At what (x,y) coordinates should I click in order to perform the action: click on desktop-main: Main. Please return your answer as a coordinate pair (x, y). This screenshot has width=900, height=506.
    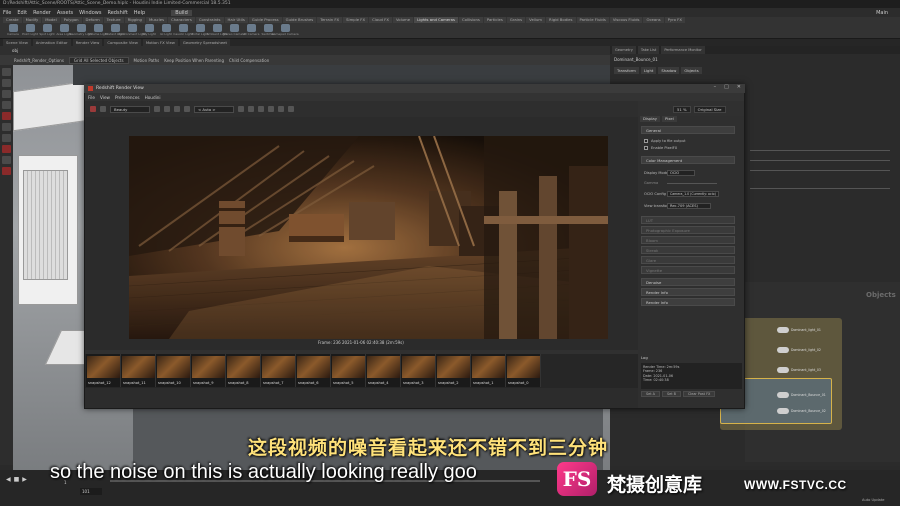
    Looking at the image, I should click on (882, 13).